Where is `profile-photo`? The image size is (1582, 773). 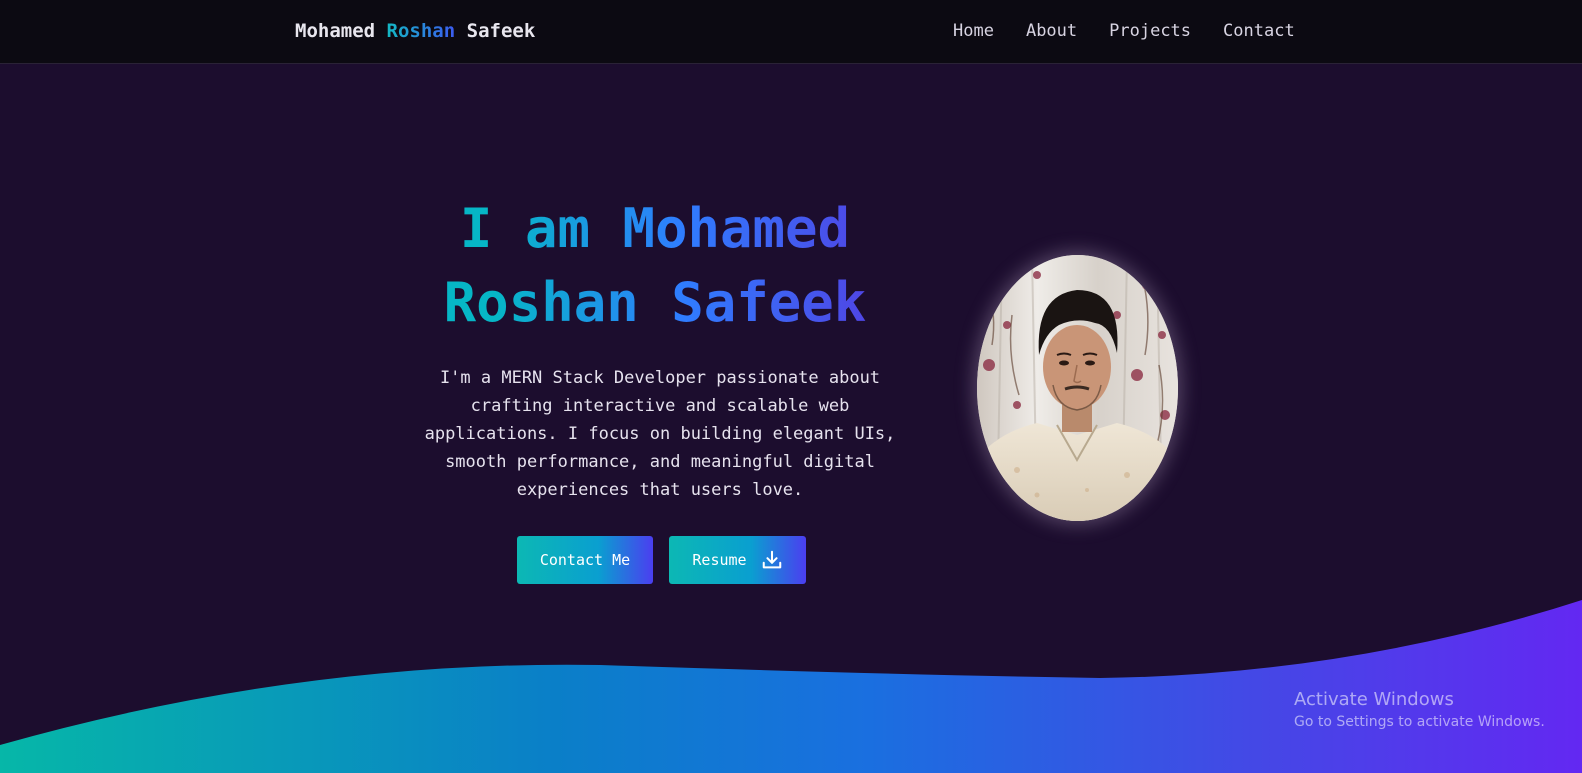
profile-photo is located at coordinates (1077, 388).